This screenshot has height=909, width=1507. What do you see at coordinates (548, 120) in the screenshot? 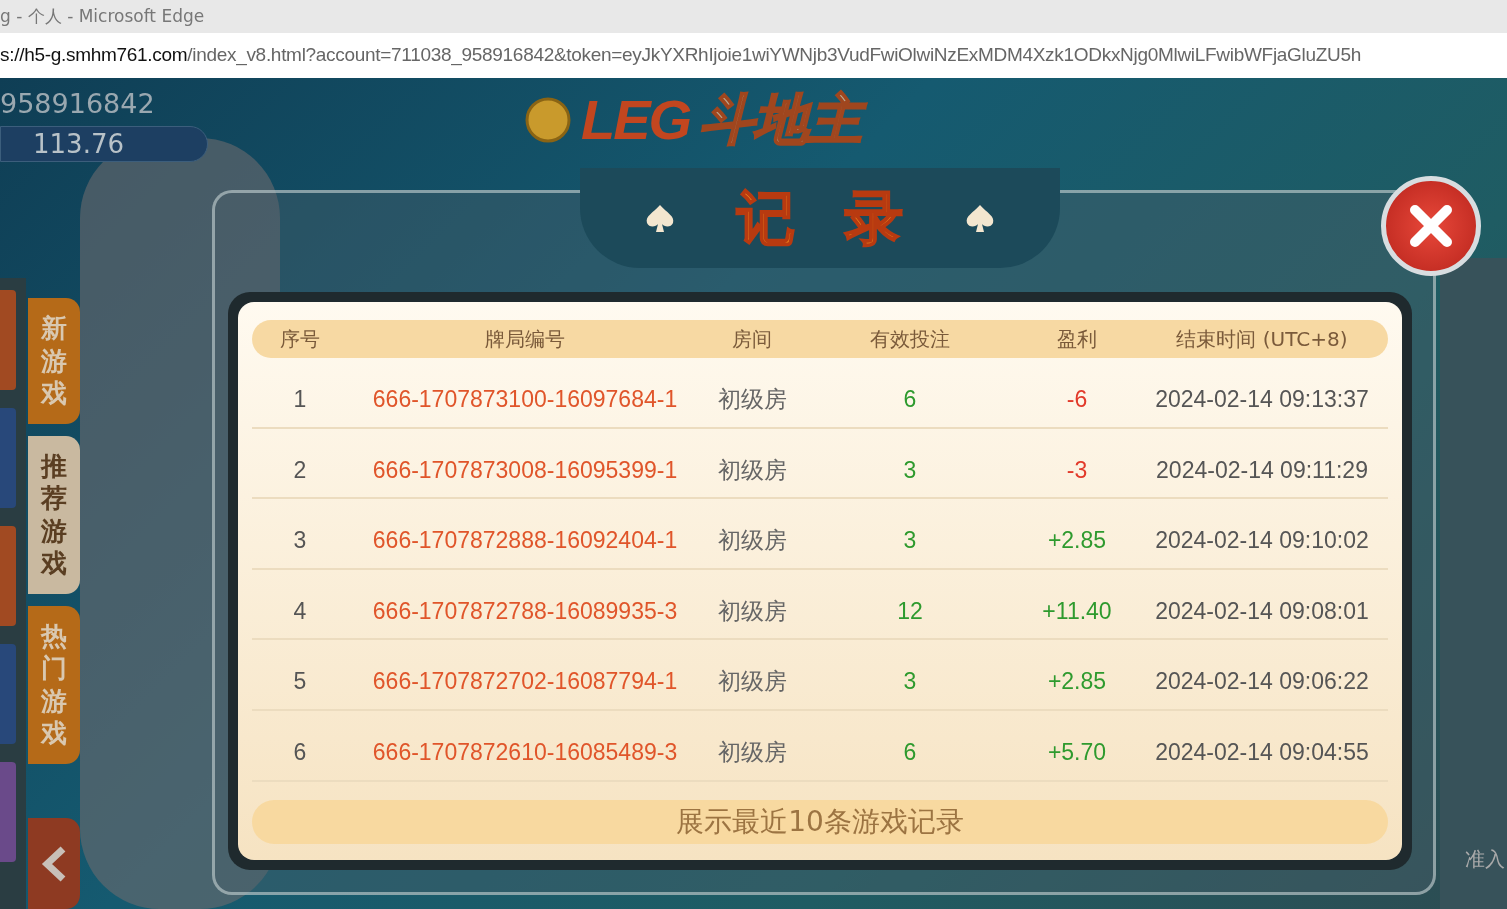
I see `coin-icon` at bounding box center [548, 120].